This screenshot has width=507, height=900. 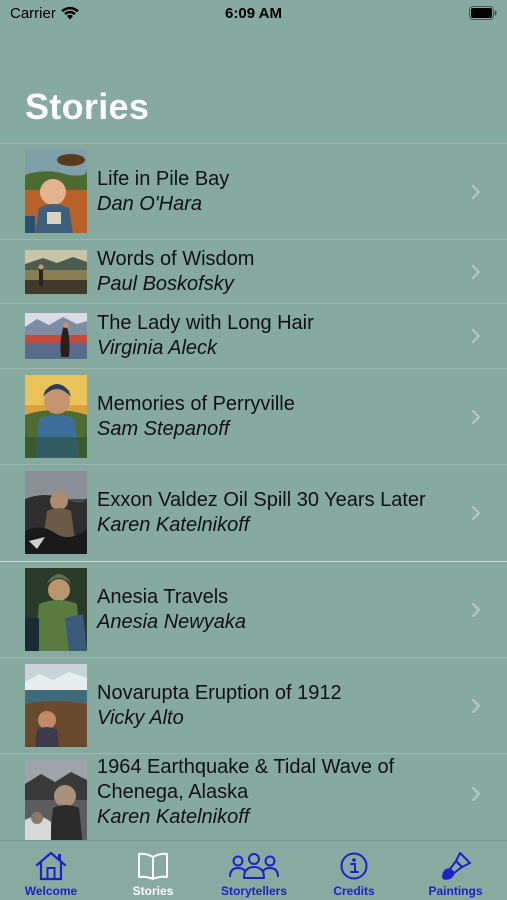 What do you see at coordinates (149, 204) in the screenshot?
I see `story-author: Dan O'Hara` at bounding box center [149, 204].